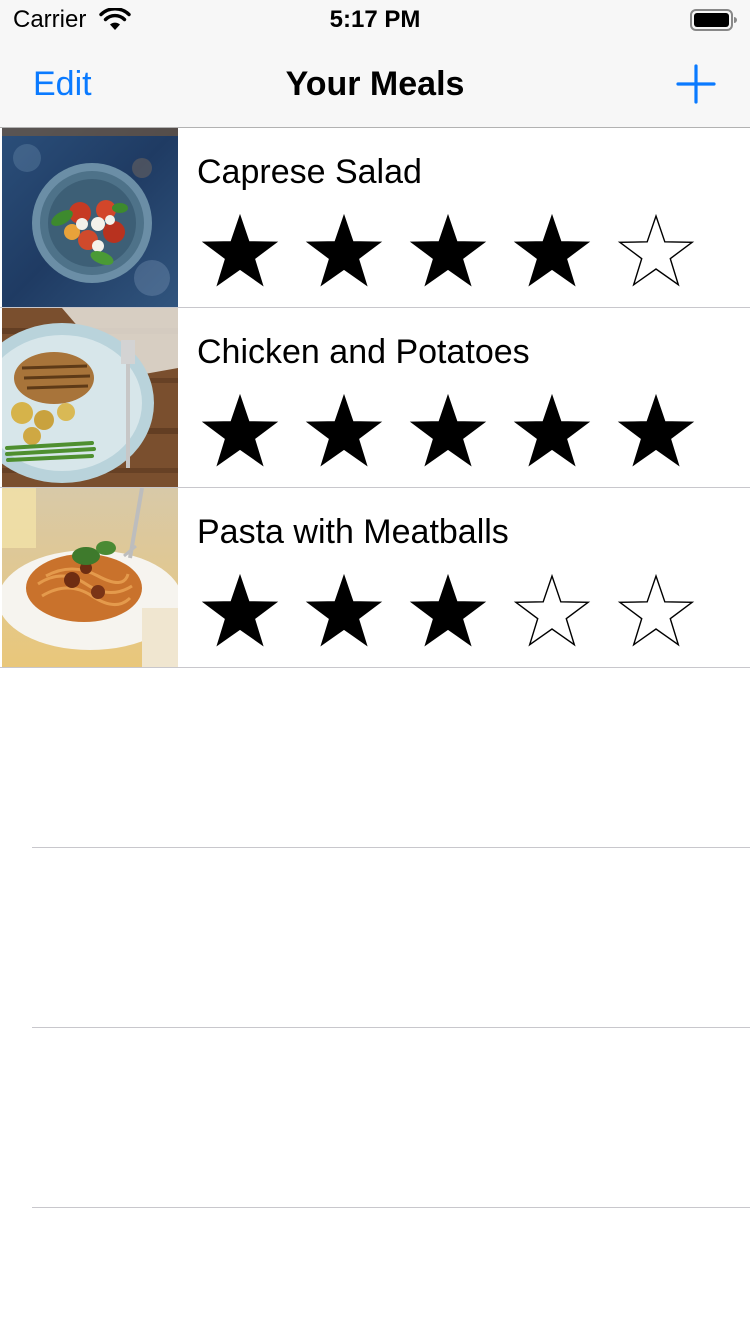 This screenshot has height=1334, width=750. I want to click on caprese-salad-photo, so click(90, 217).